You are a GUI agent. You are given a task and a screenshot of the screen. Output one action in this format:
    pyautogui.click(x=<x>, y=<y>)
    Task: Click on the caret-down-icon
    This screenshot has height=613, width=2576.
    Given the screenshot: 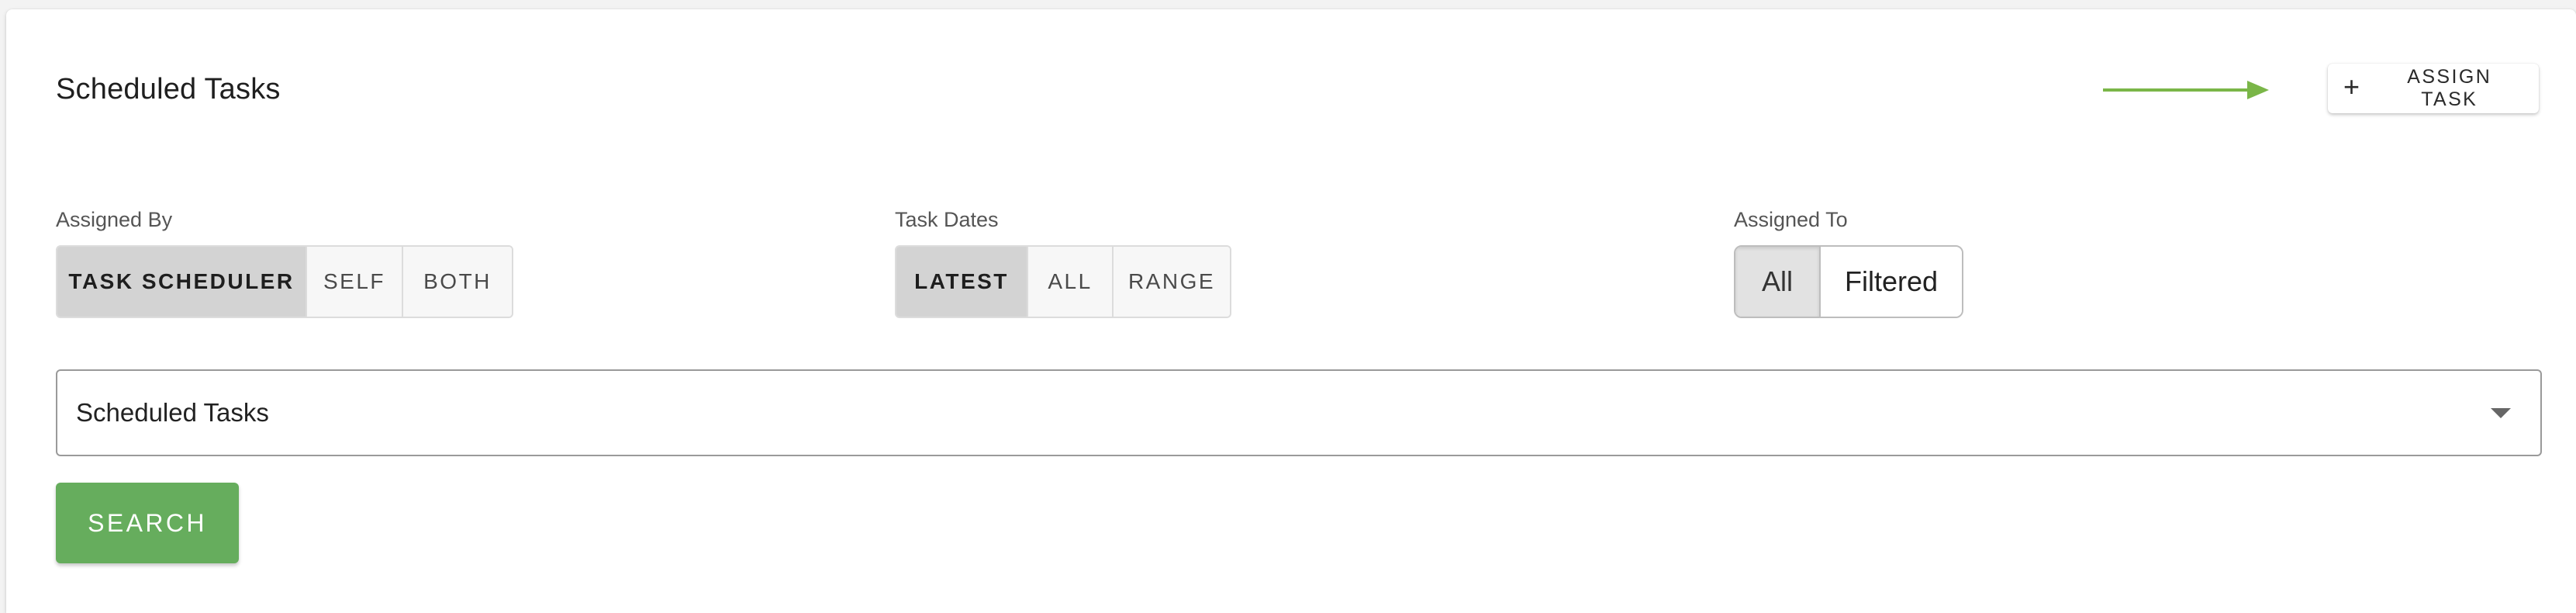 What is the action you would take?
    pyautogui.click(x=2501, y=413)
    